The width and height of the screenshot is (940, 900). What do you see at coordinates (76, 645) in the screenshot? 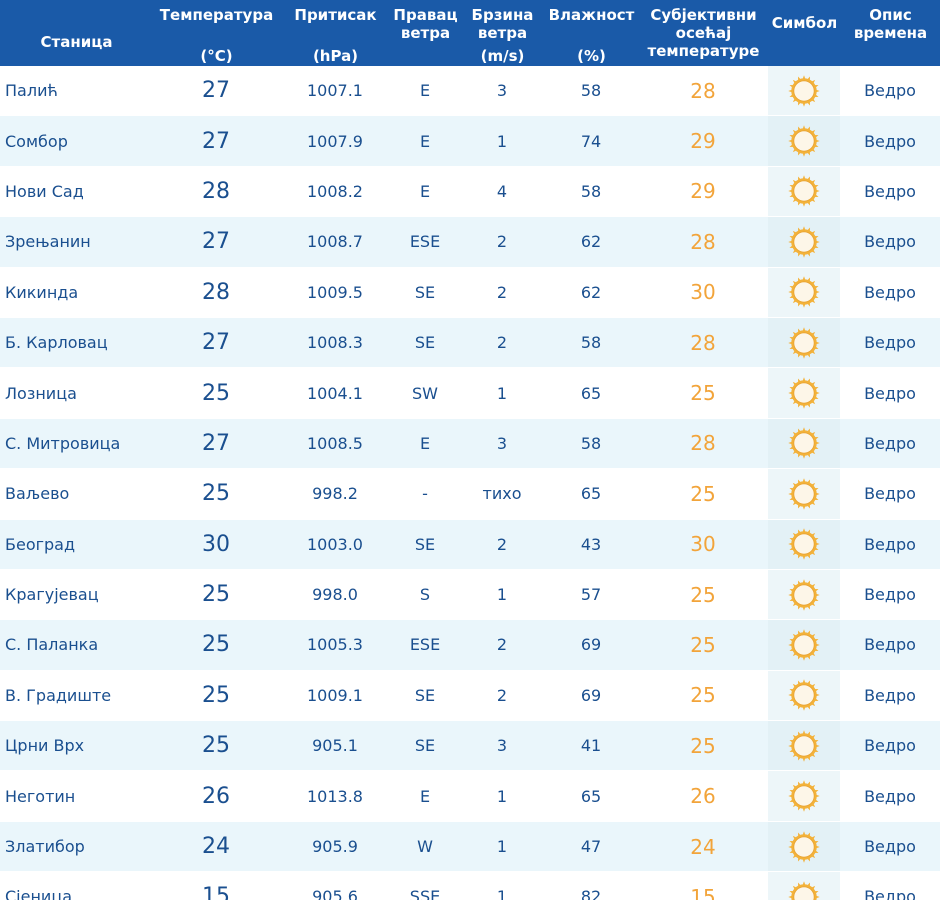
I see `station-name: С. Паланка` at bounding box center [76, 645].